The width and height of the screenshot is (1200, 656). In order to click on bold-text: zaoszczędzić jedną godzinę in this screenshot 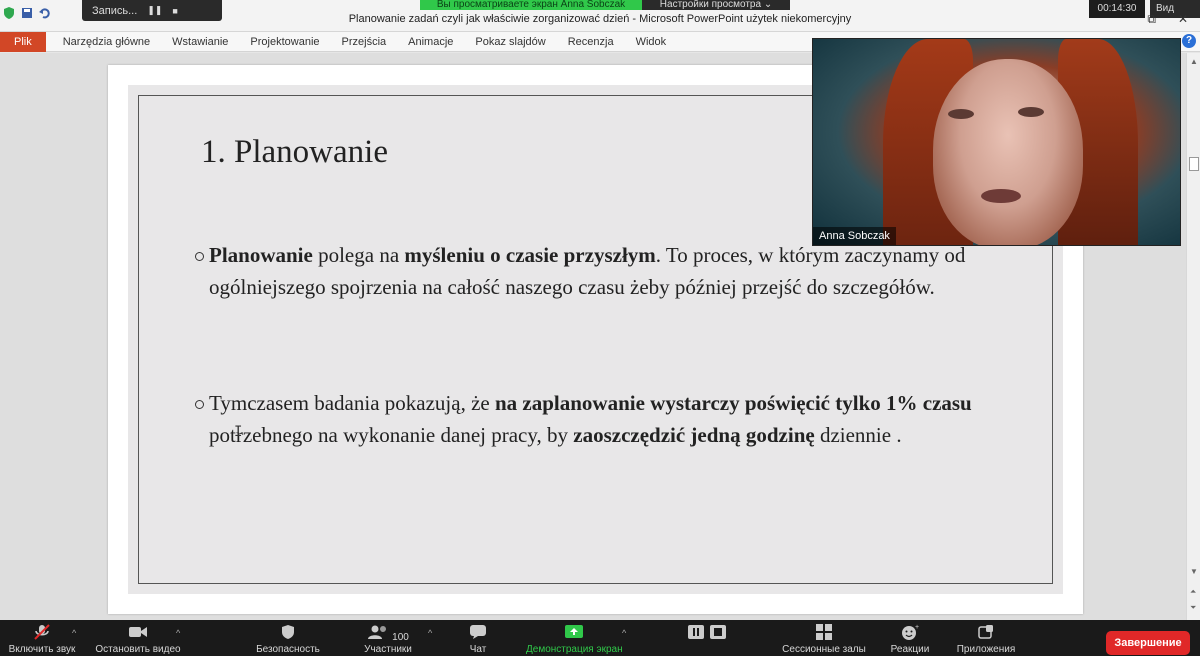, I will do `click(694, 435)`.